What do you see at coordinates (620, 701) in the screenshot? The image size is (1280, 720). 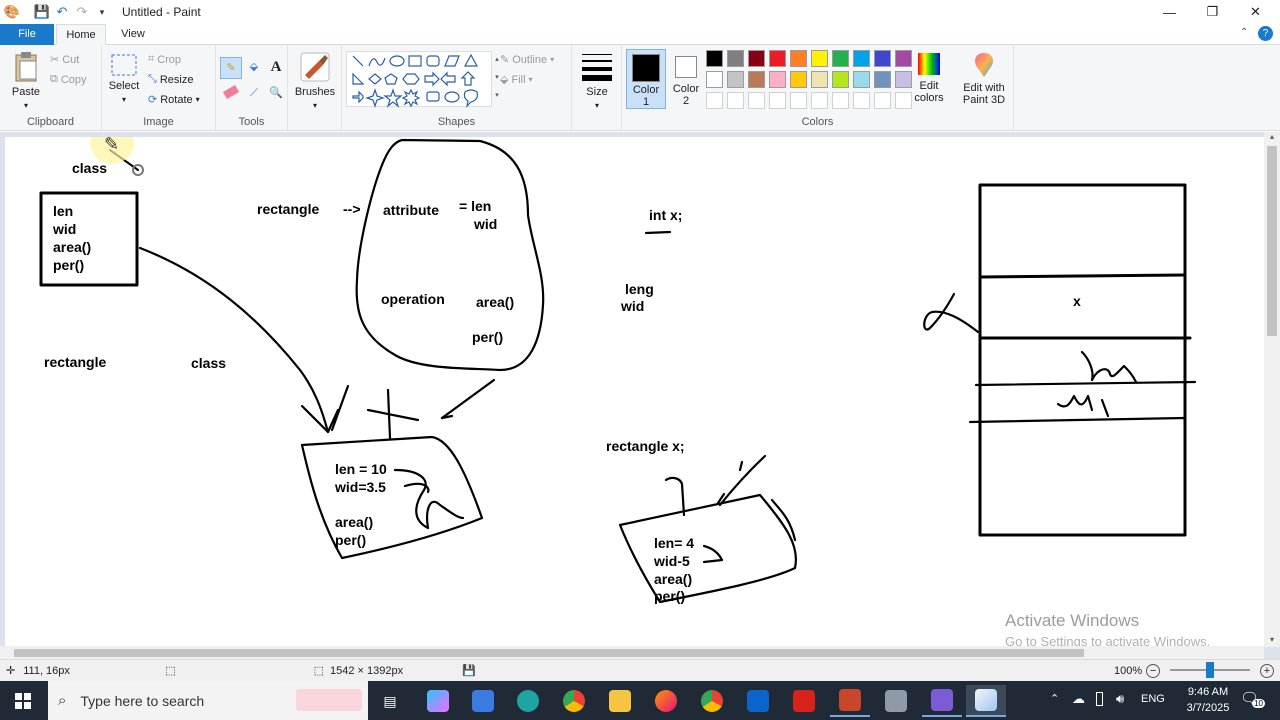 I see `file-explorer-taskbar-button` at bounding box center [620, 701].